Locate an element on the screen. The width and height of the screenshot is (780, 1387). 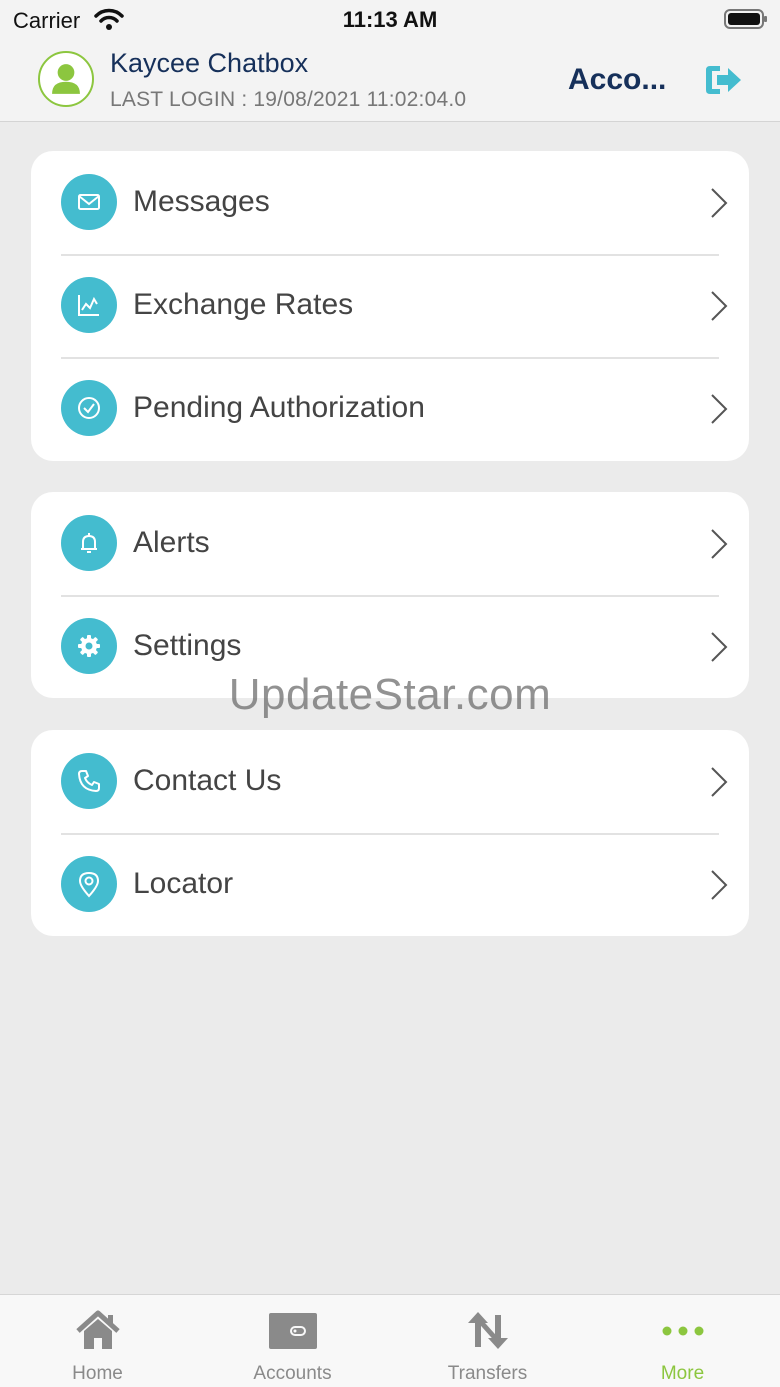
tab-accounts: Accounts is located at coordinates (292, 1341).